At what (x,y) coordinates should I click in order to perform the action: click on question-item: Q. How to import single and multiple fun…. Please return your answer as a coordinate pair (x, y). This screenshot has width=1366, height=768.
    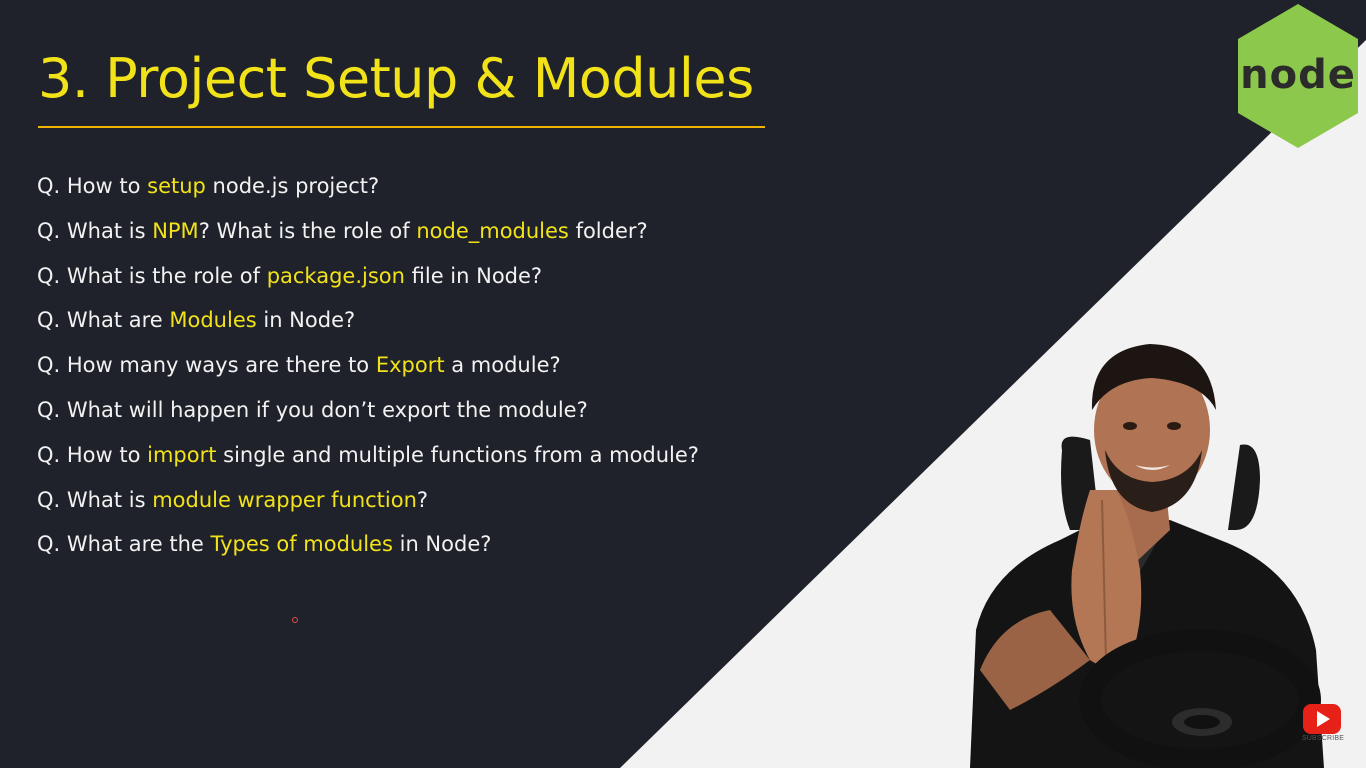
    Looking at the image, I should click on (368, 454).